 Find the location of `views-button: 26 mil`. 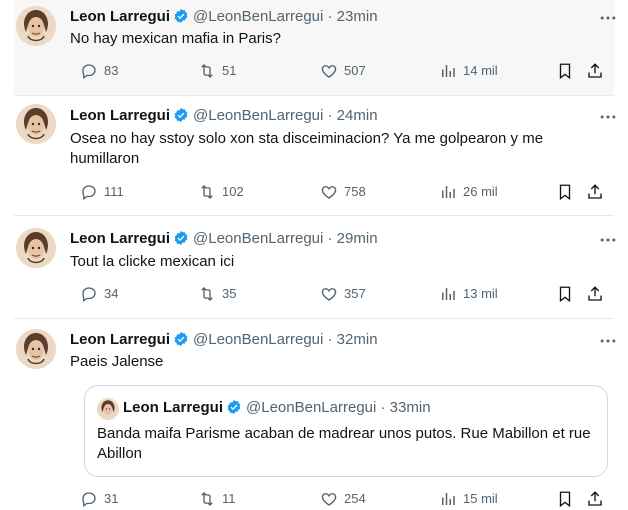

views-button: 26 mil is located at coordinates (468, 192).